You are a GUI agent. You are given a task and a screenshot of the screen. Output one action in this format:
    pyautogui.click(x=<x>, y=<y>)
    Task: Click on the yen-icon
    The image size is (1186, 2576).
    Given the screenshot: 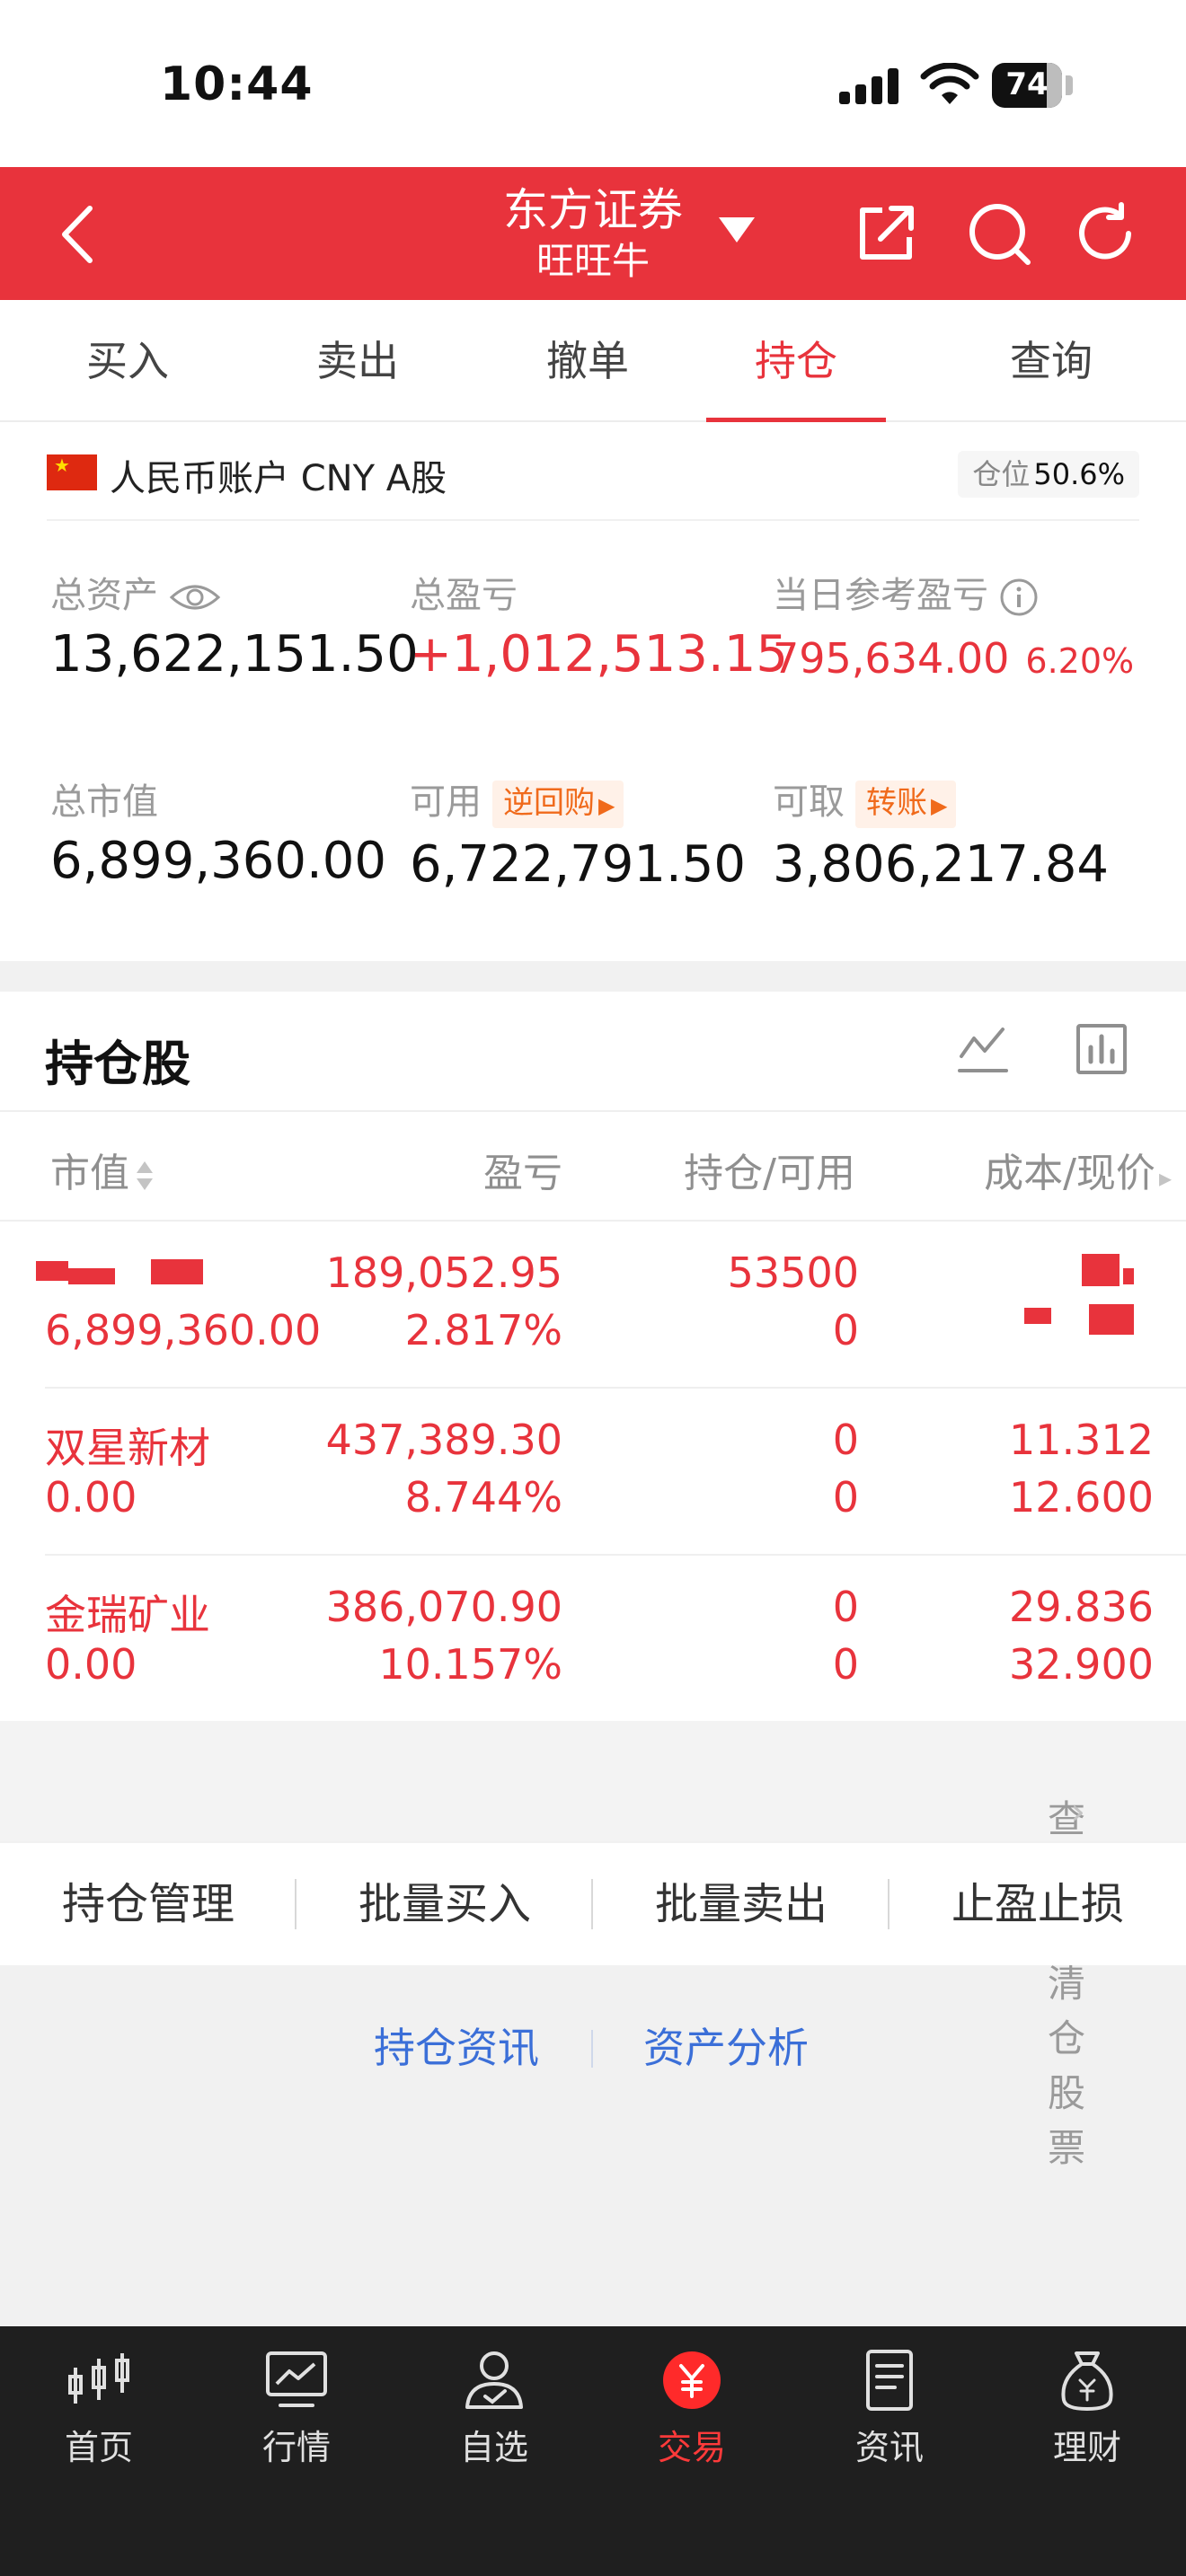 What is the action you would take?
    pyautogui.click(x=692, y=2380)
    